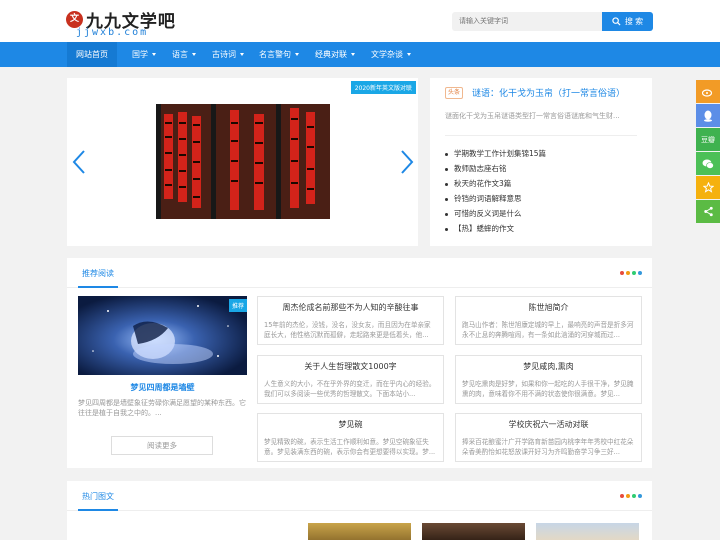 The image size is (720, 540). What do you see at coordinates (527, 21) in the screenshot?
I see `search-input` at bounding box center [527, 21].